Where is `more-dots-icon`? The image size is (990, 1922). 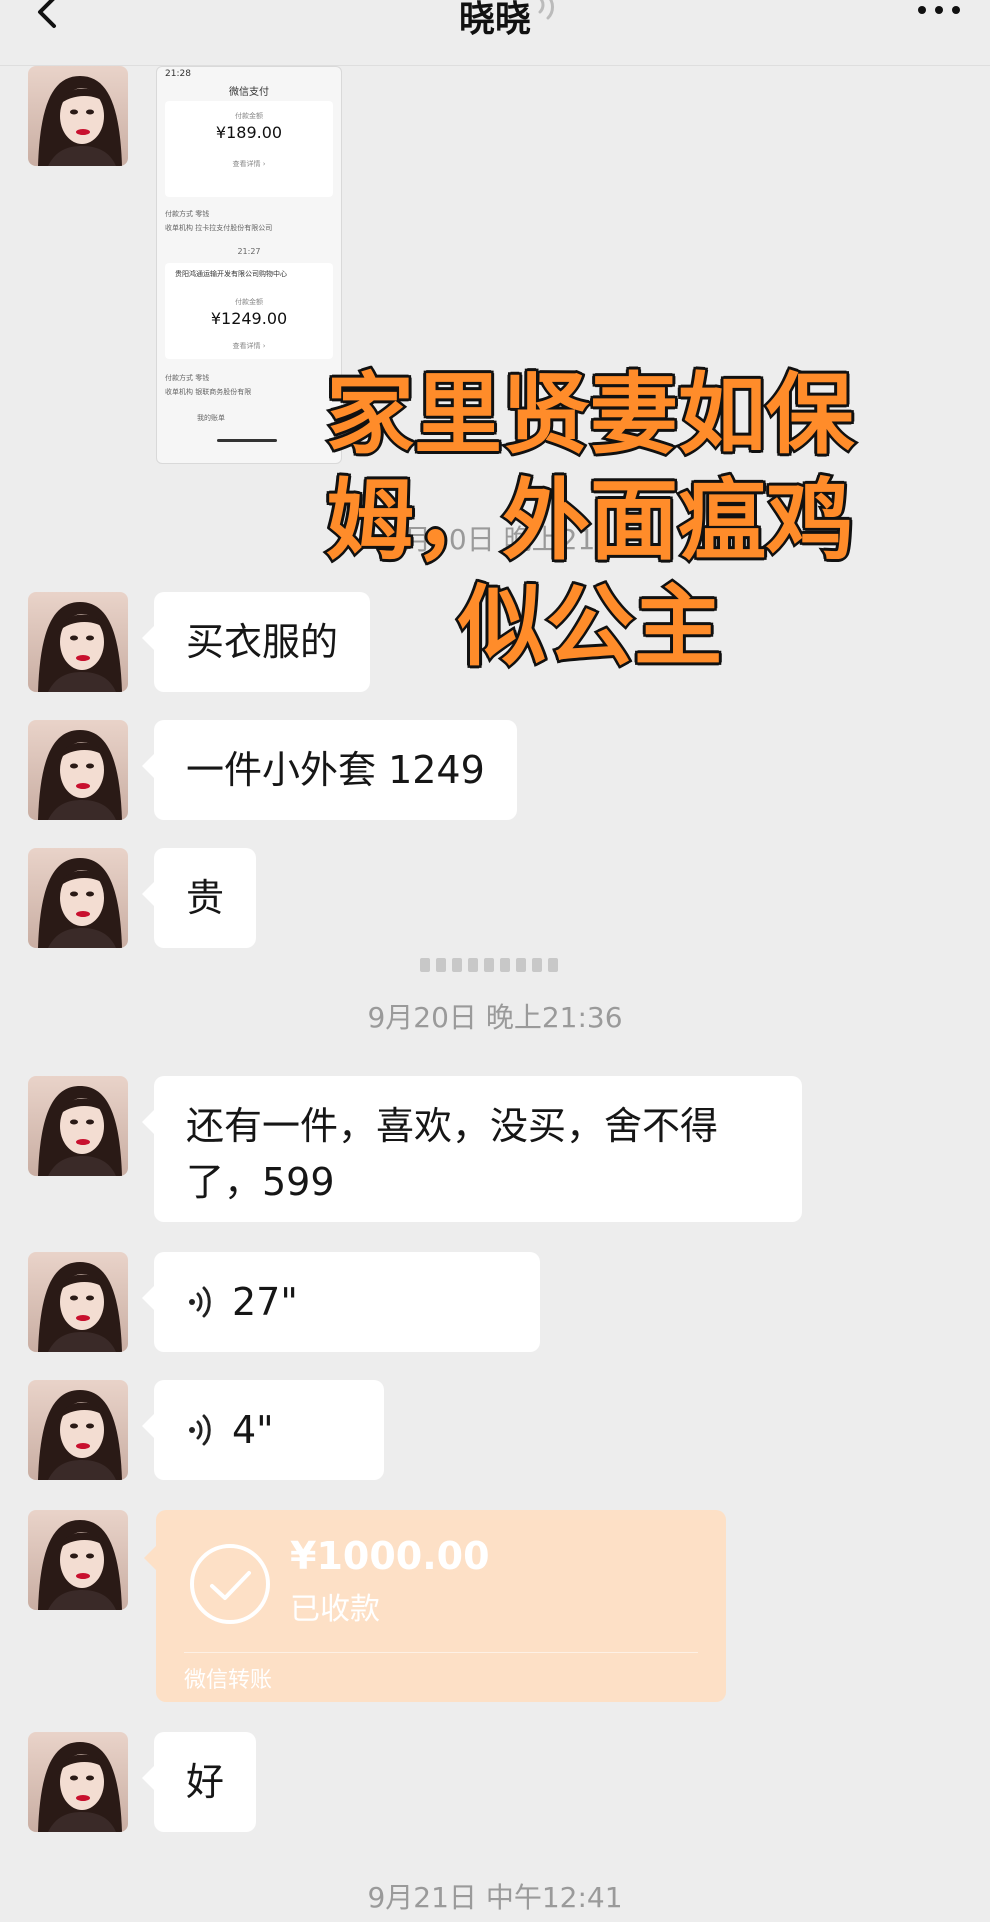 more-dots-icon is located at coordinates (939, 10).